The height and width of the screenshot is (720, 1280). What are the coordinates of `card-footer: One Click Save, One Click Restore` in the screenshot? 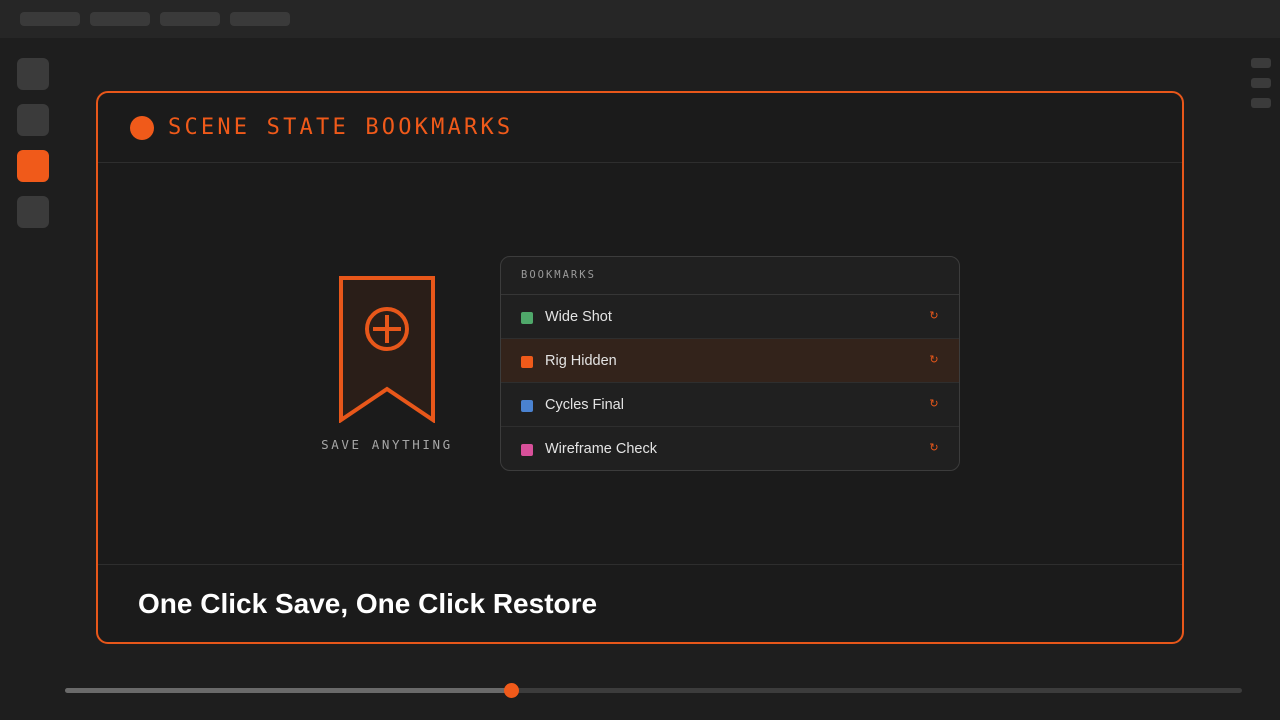 It's located at (640, 603).